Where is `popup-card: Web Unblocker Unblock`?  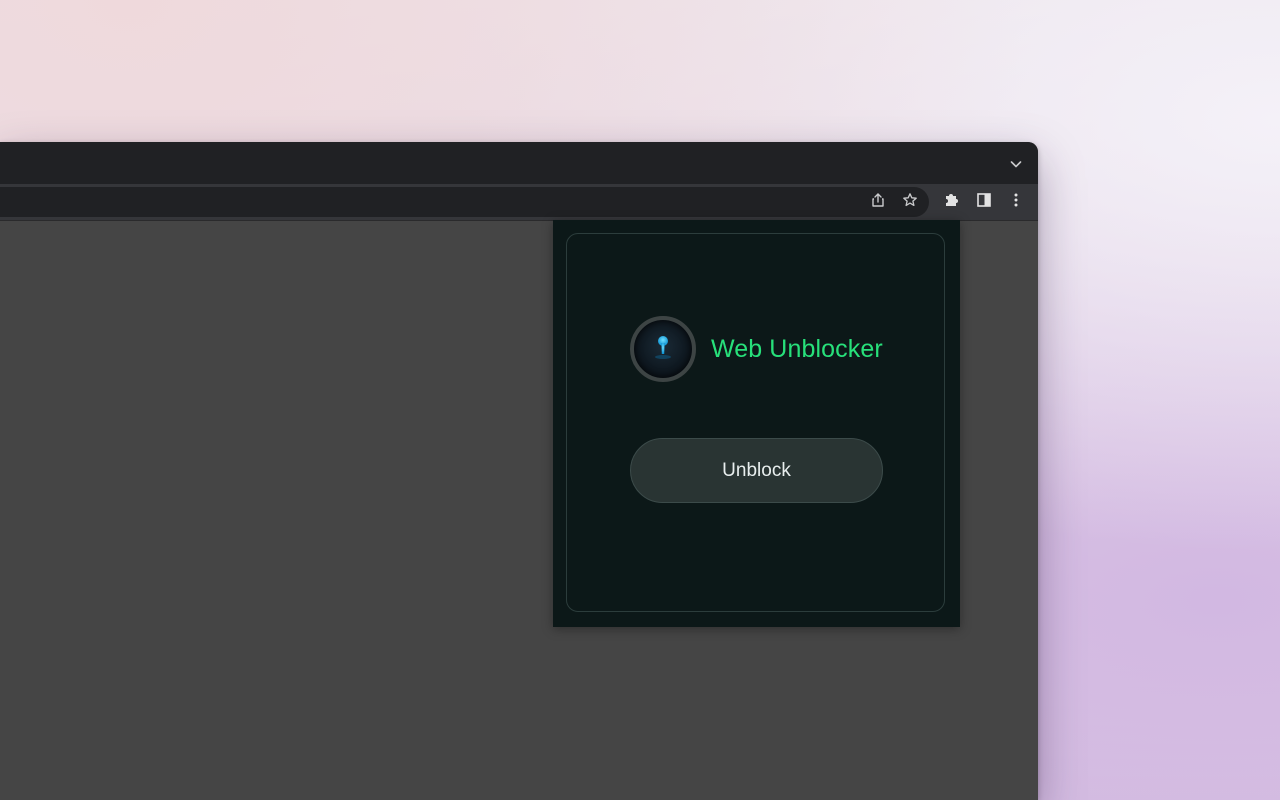
popup-card: Web Unblocker Unblock is located at coordinates (755, 422).